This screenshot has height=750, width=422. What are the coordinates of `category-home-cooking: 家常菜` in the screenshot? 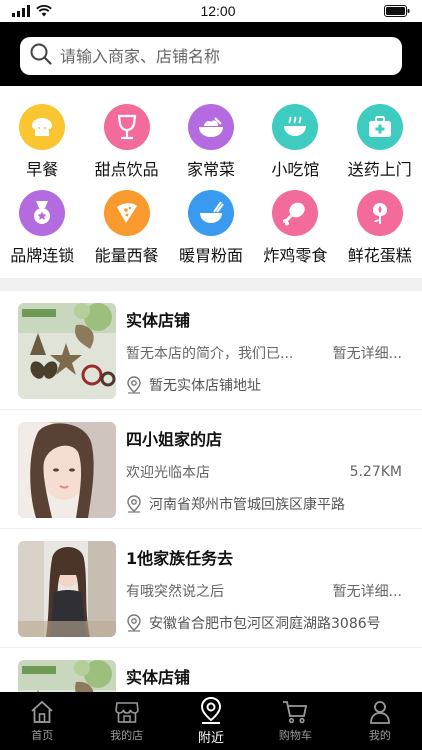 It's located at (211, 142).